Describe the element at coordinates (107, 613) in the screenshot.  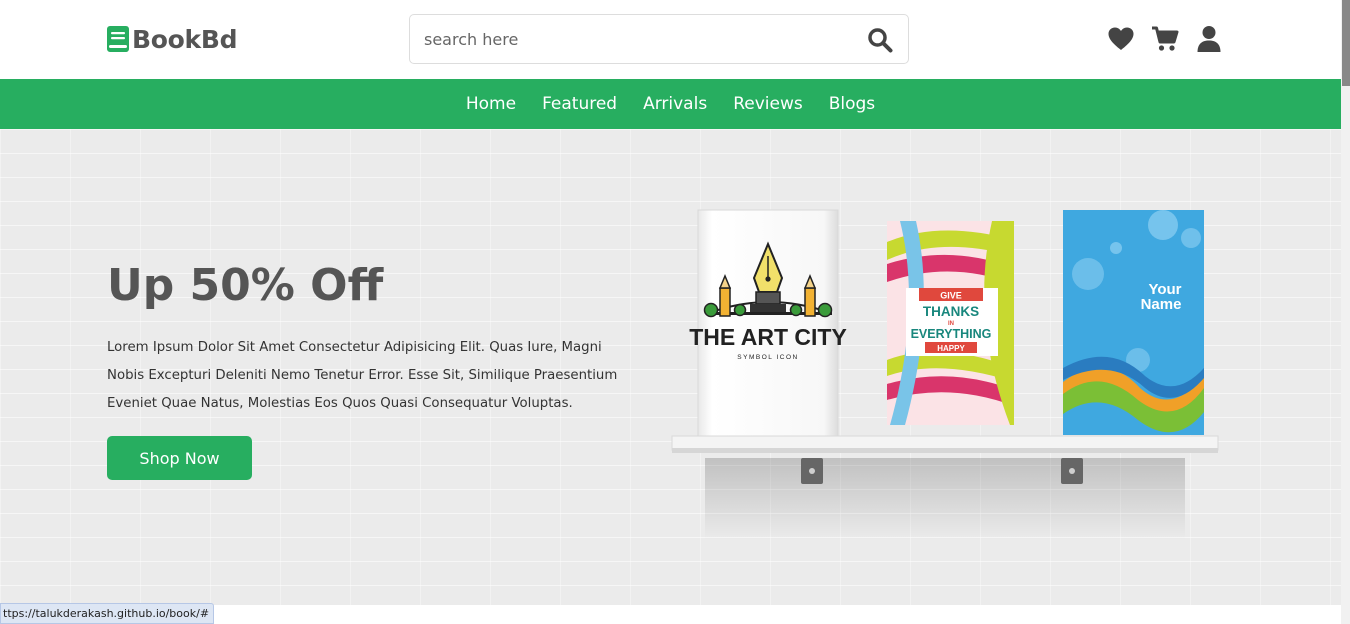
I see `link-status-bar: ttps://talukderakash.github.io/book/#` at that location.